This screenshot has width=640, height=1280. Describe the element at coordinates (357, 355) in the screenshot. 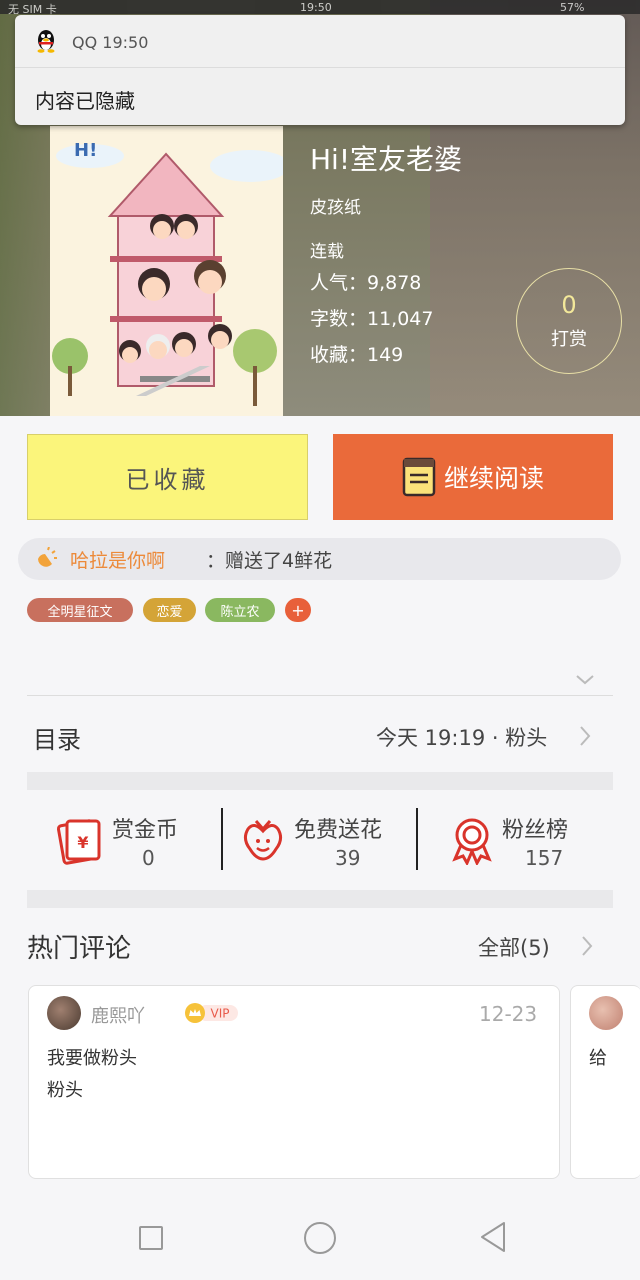

I see `book-favorites: 收藏：149` at that location.